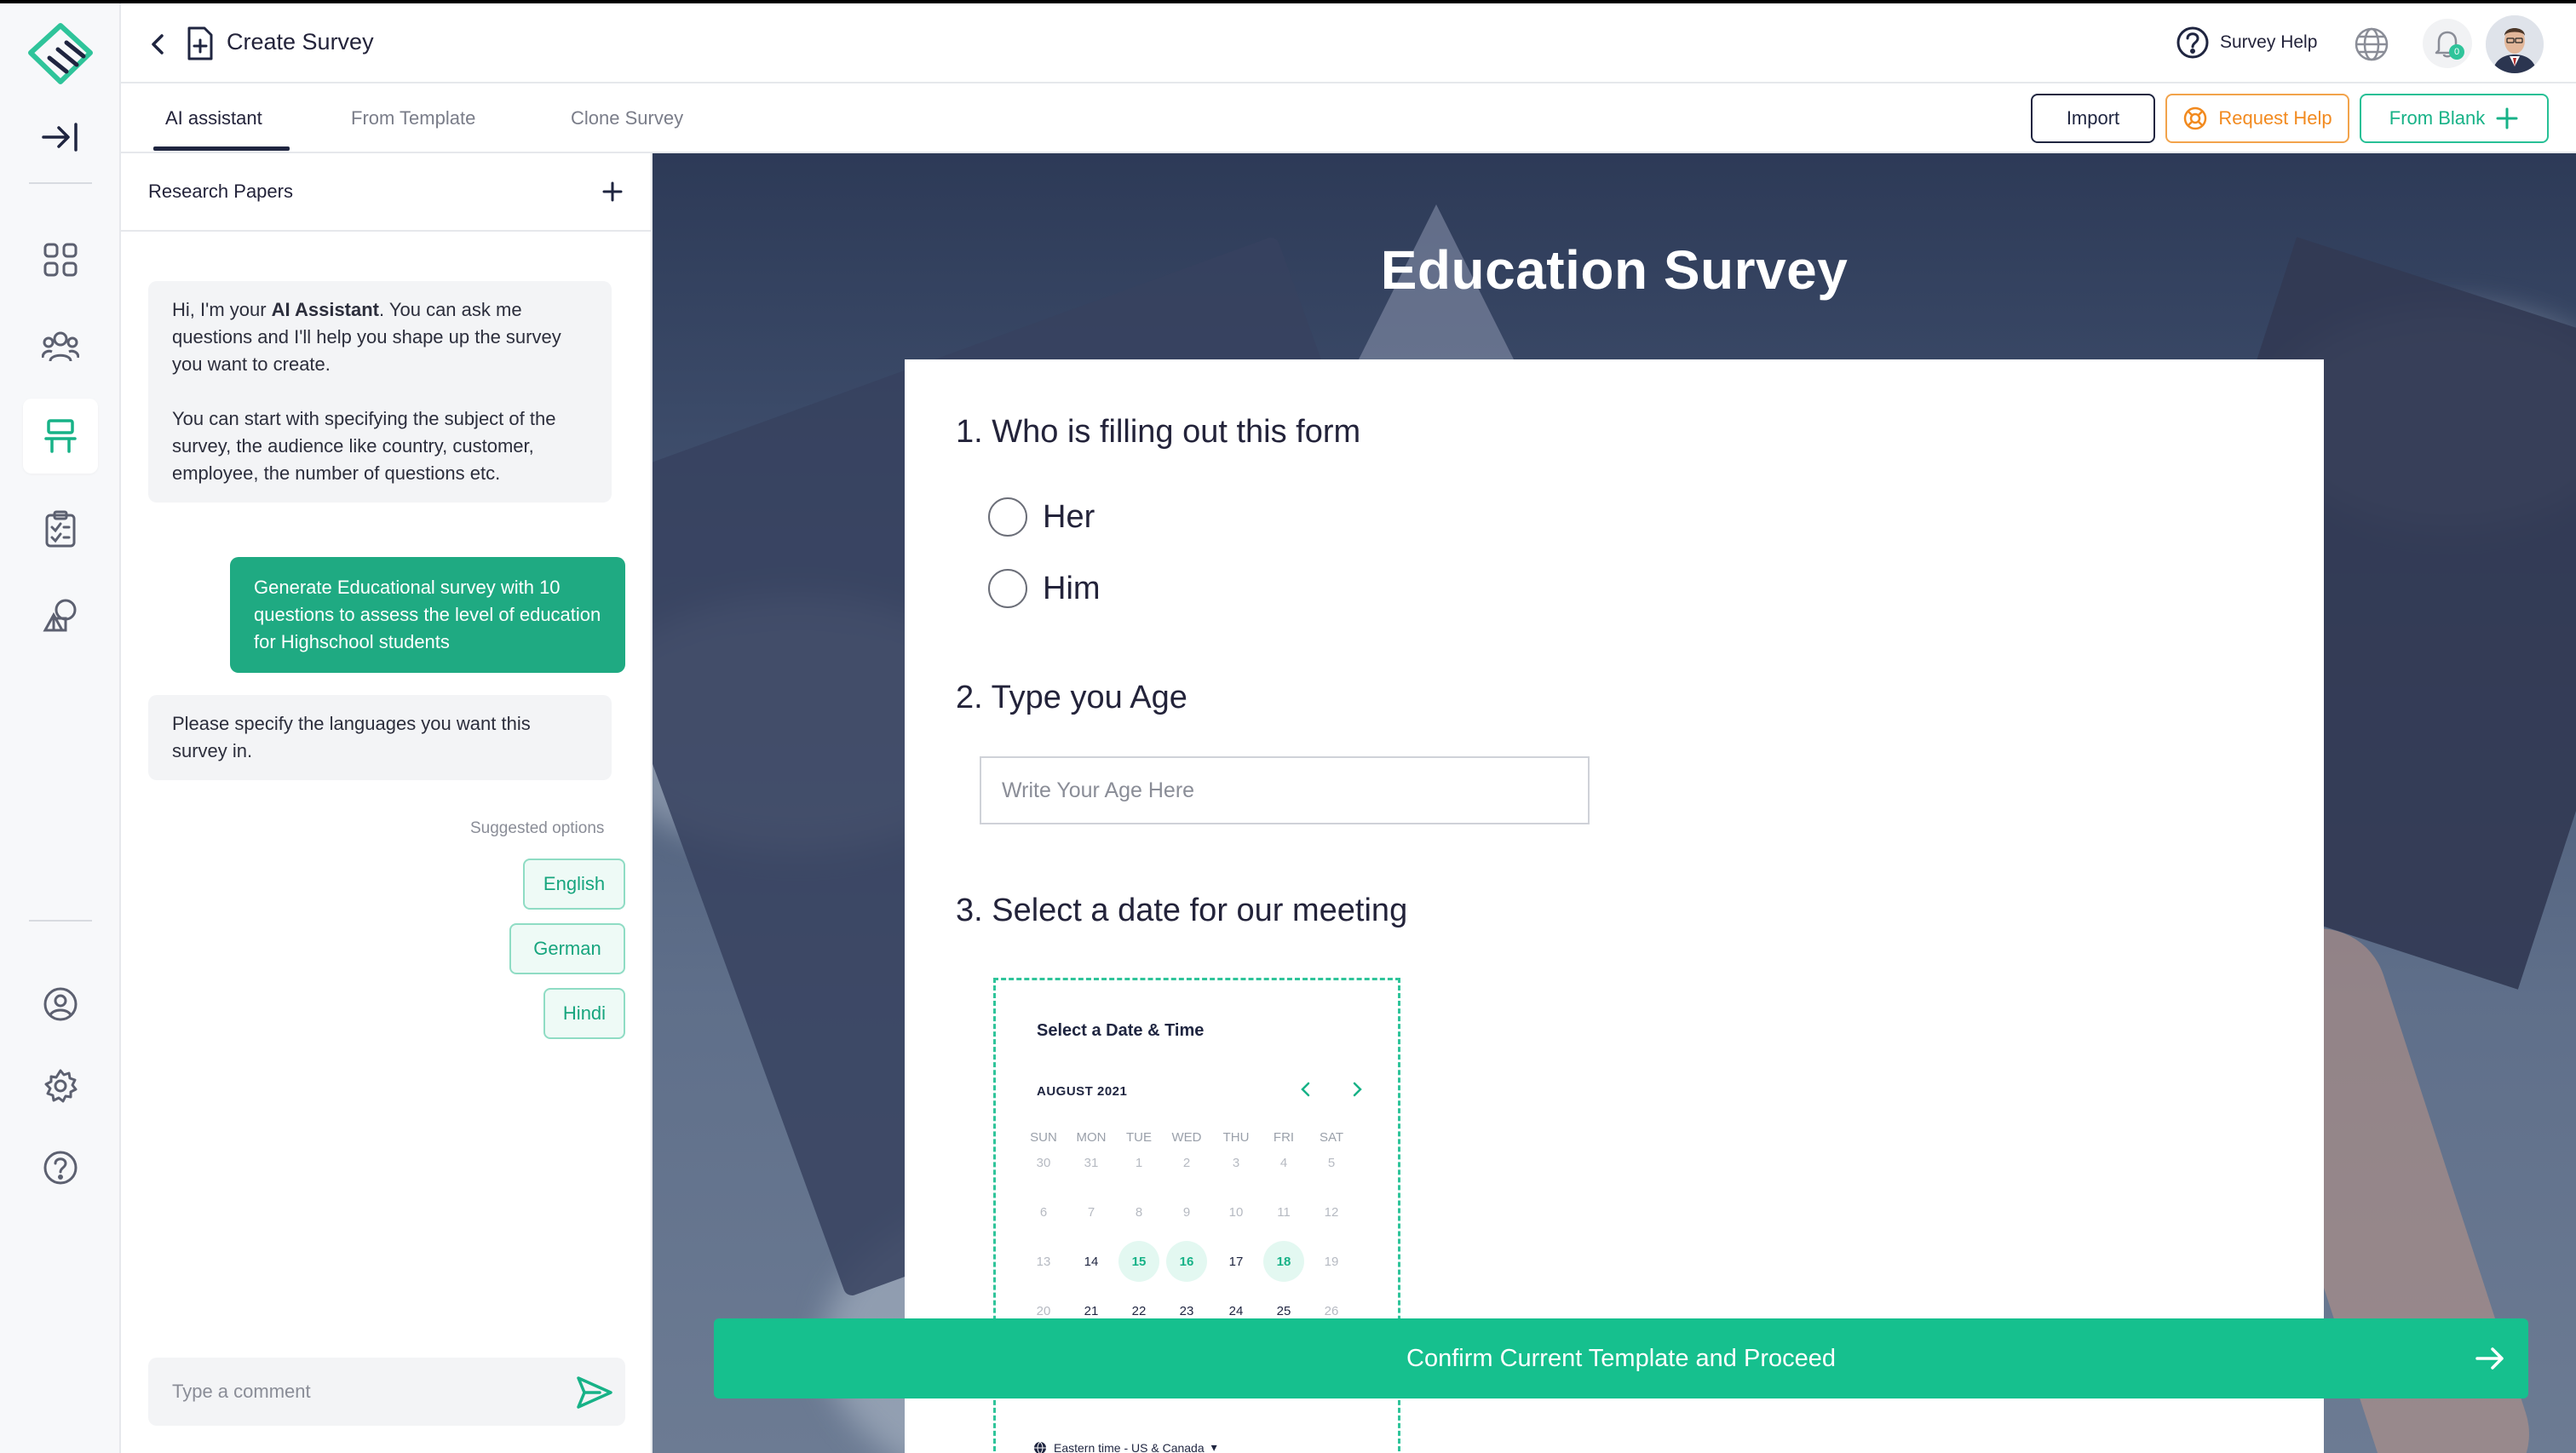 This screenshot has width=2576, height=1453. Describe the element at coordinates (61, 346) in the screenshot. I see `users-icon` at that location.